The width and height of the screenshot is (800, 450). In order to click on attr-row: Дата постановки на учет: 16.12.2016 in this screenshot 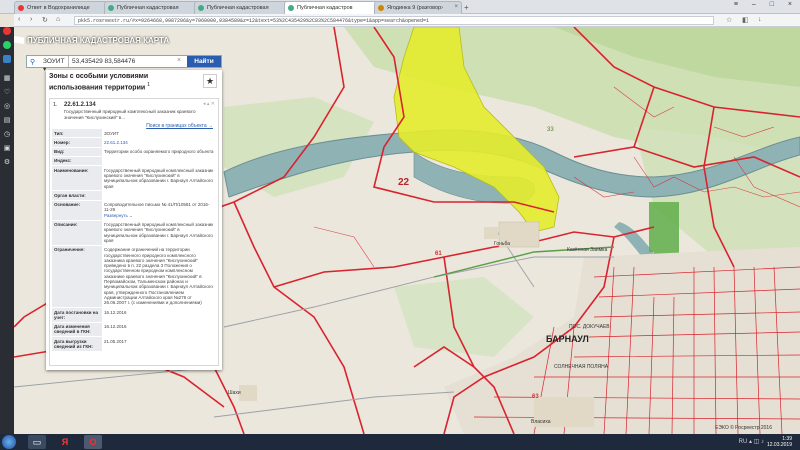, I will do `click(134, 315)`.